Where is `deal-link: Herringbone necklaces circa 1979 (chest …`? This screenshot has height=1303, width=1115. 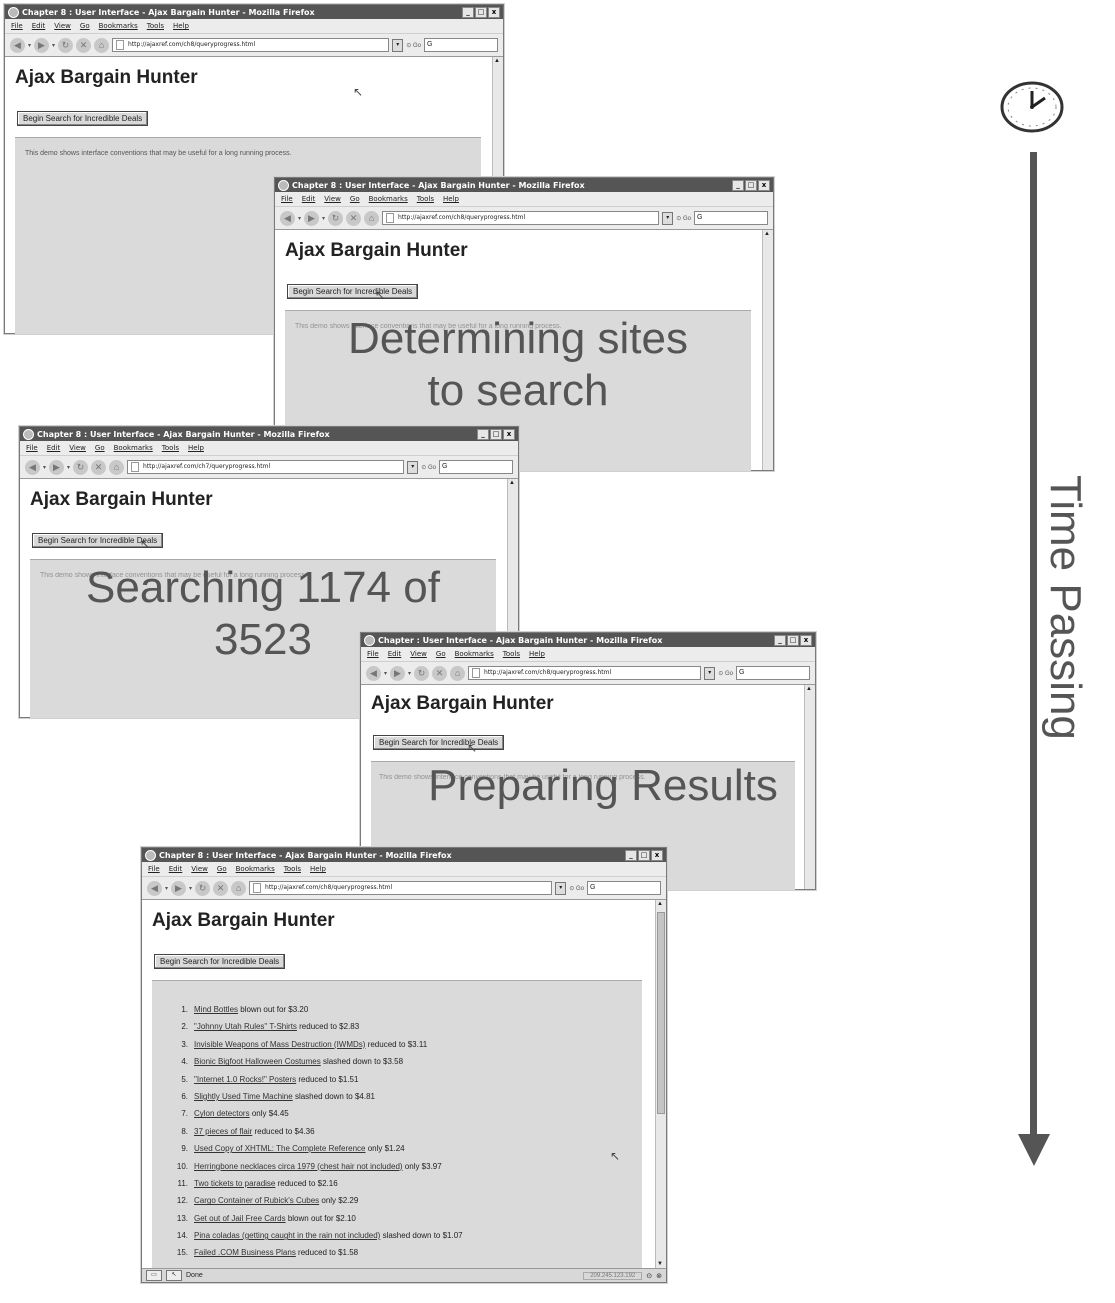
deal-link: Herringbone necklaces circa 1979 (chest … is located at coordinates (298, 1166).